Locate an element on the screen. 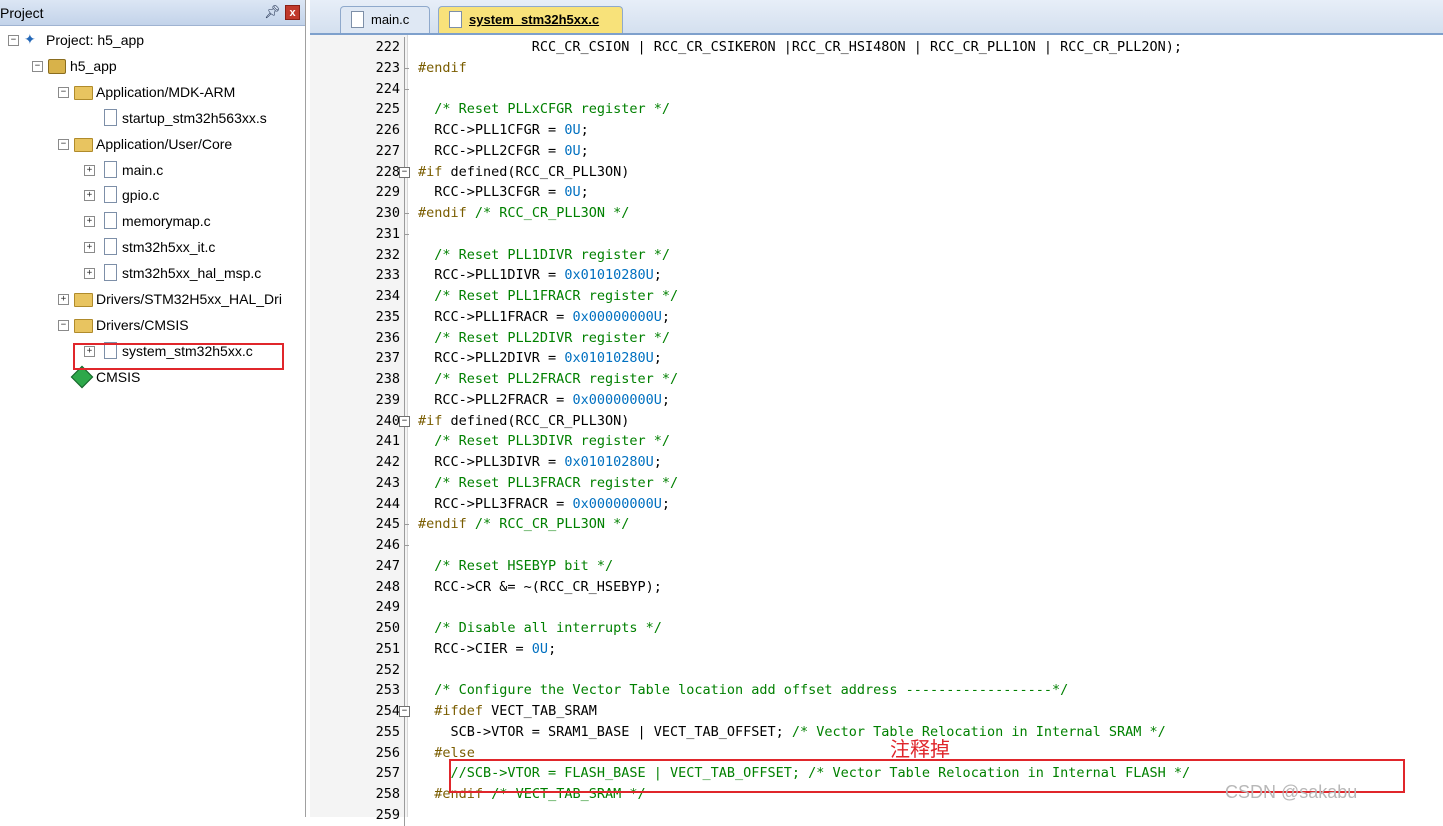 The height and width of the screenshot is (826, 1443). tree-item-label: Drivers/STM32H5xx_HAL_Dri is located at coordinates (189, 299).